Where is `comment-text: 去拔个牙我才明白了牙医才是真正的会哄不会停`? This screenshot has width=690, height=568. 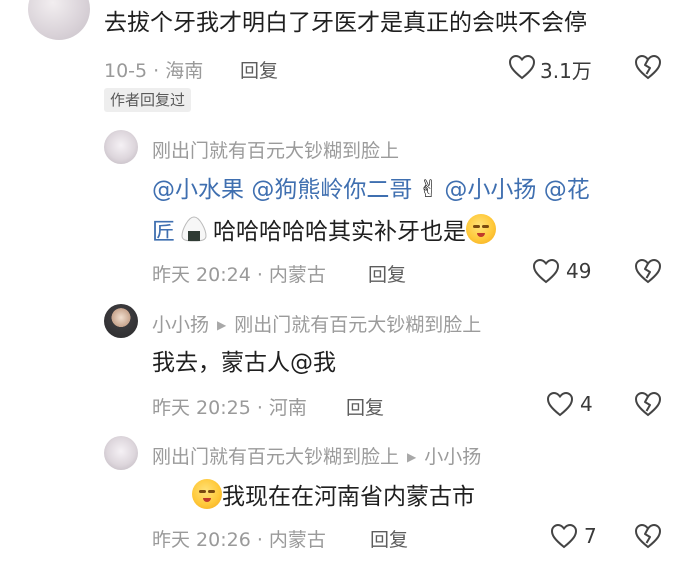
comment-text: 去拔个牙我才明白了牙医才是真正的会哄不会停 is located at coordinates (345, 23).